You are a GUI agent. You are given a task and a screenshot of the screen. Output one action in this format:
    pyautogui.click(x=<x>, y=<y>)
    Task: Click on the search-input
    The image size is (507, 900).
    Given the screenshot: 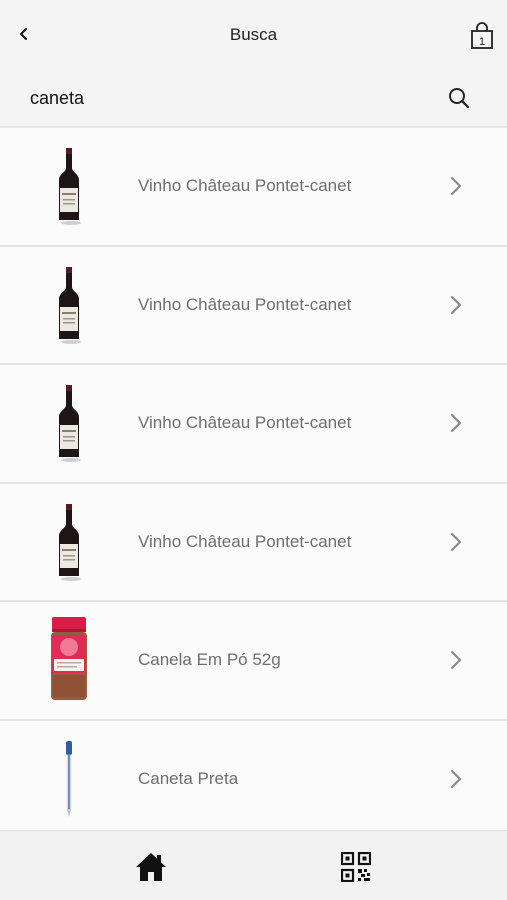 What is the action you would take?
    pyautogui.click(x=230, y=98)
    